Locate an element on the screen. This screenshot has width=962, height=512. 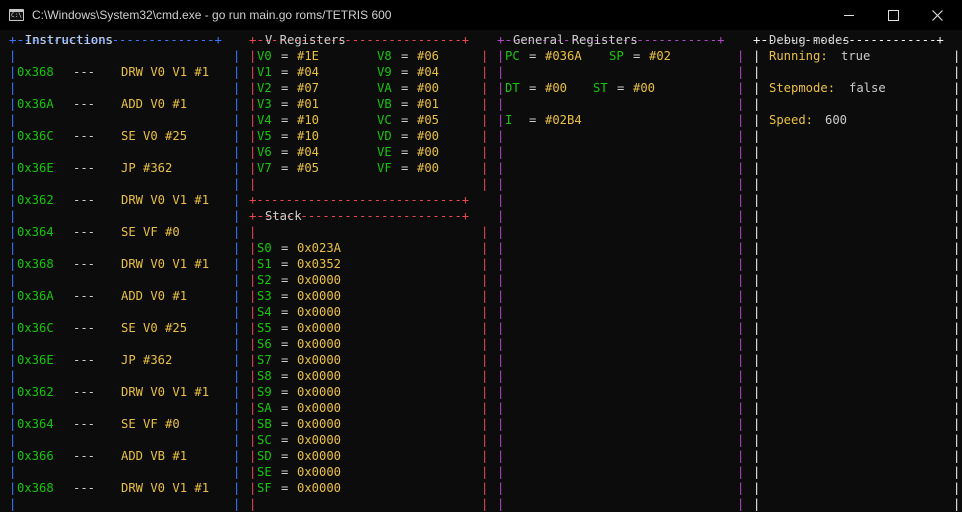
instruction-address: 0x366 is located at coordinates (35, 456).